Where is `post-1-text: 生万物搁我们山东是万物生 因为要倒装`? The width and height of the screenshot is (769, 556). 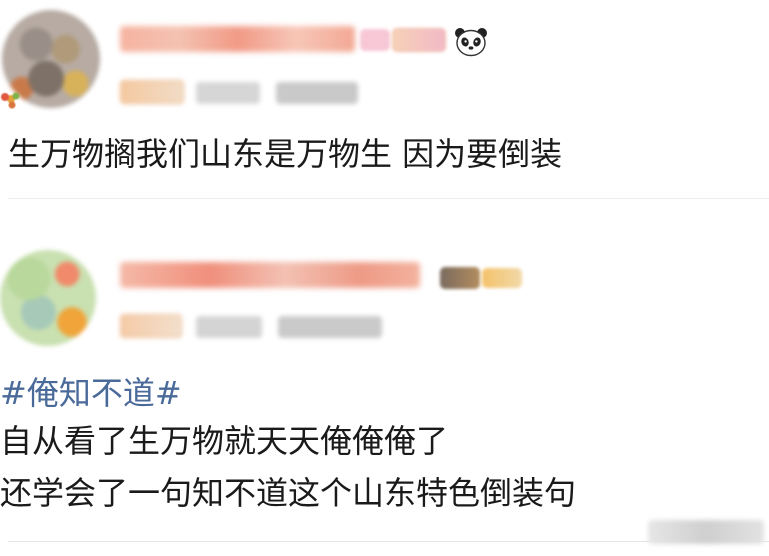
post-1-text: 生万物搁我们山东是万物生 因为要倒装 is located at coordinates (285, 154).